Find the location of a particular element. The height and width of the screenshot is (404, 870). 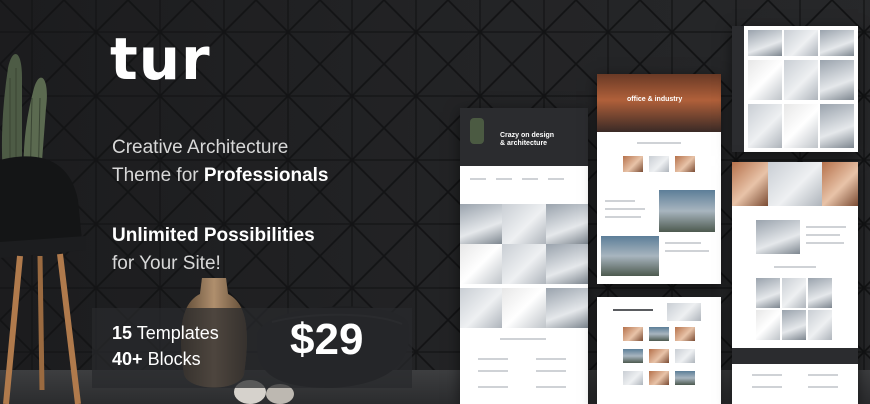

stat-blocks: 40+ Blocks is located at coordinates (165, 359).